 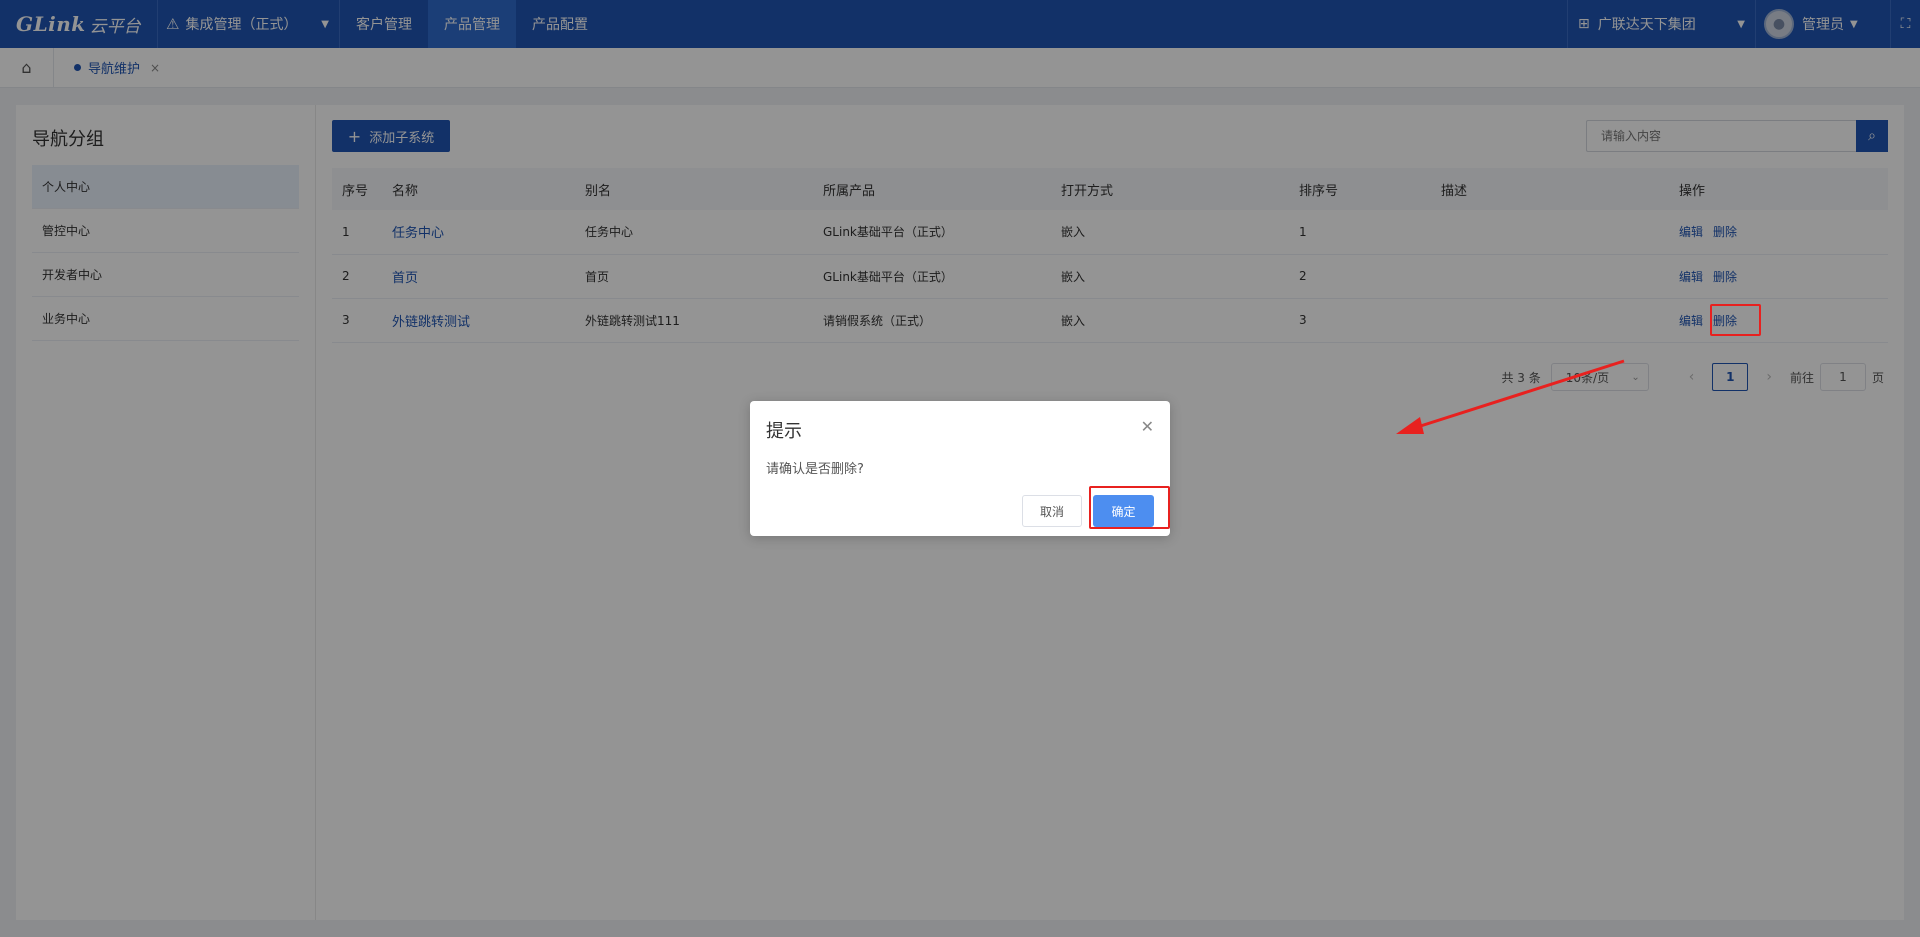 What do you see at coordinates (815, 469) in the screenshot?
I see `dialog-message: 请确认是否删除?` at bounding box center [815, 469].